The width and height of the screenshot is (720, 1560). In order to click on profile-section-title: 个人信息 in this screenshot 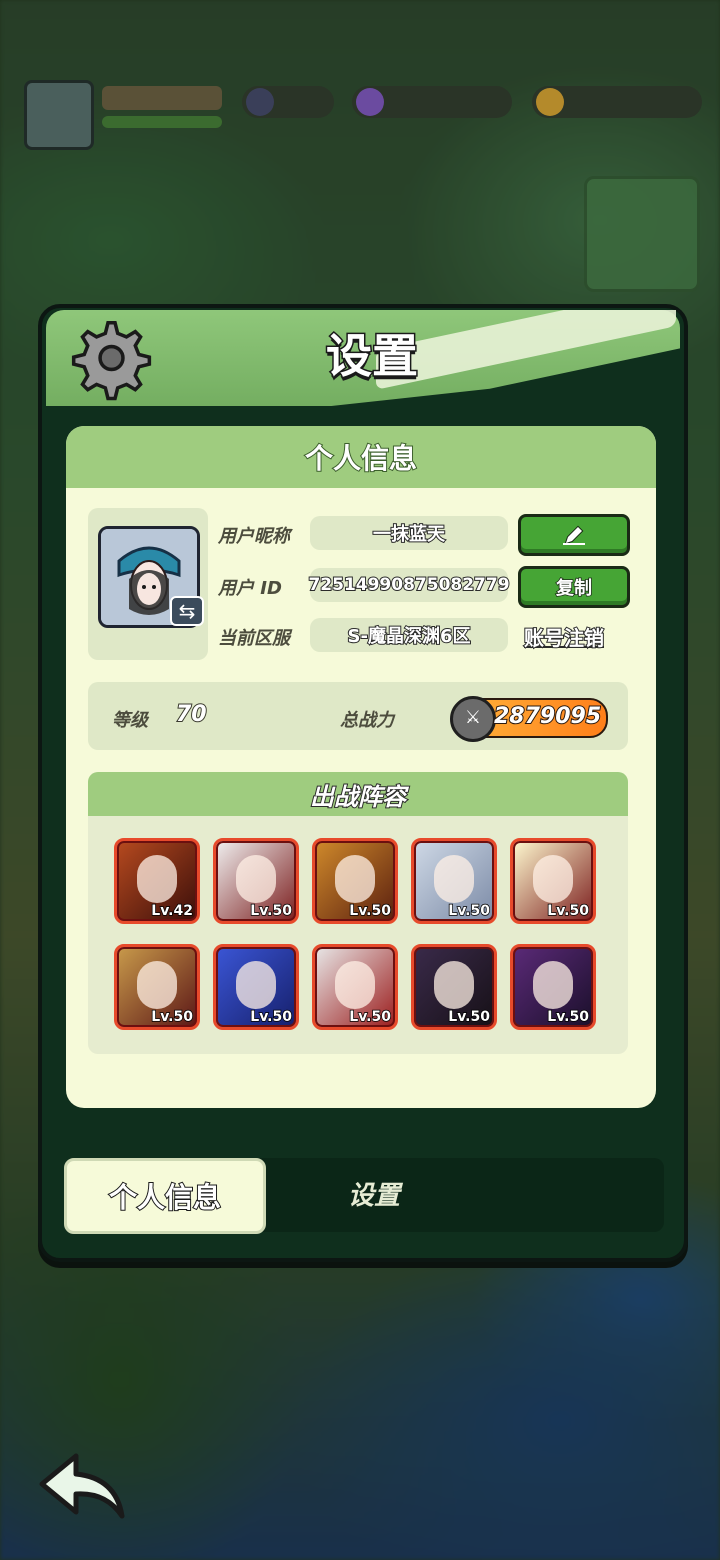, I will do `click(361, 458)`.